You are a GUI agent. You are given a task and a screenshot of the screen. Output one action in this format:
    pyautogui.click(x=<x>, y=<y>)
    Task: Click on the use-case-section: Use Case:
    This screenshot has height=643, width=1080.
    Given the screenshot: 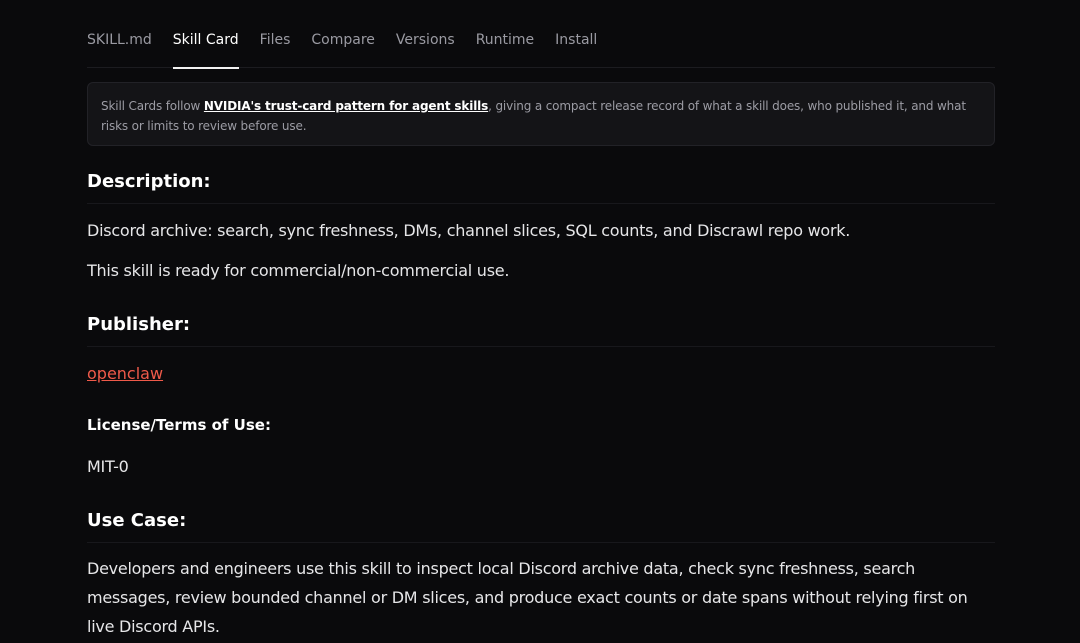 What is the action you would take?
    pyautogui.click(x=541, y=526)
    